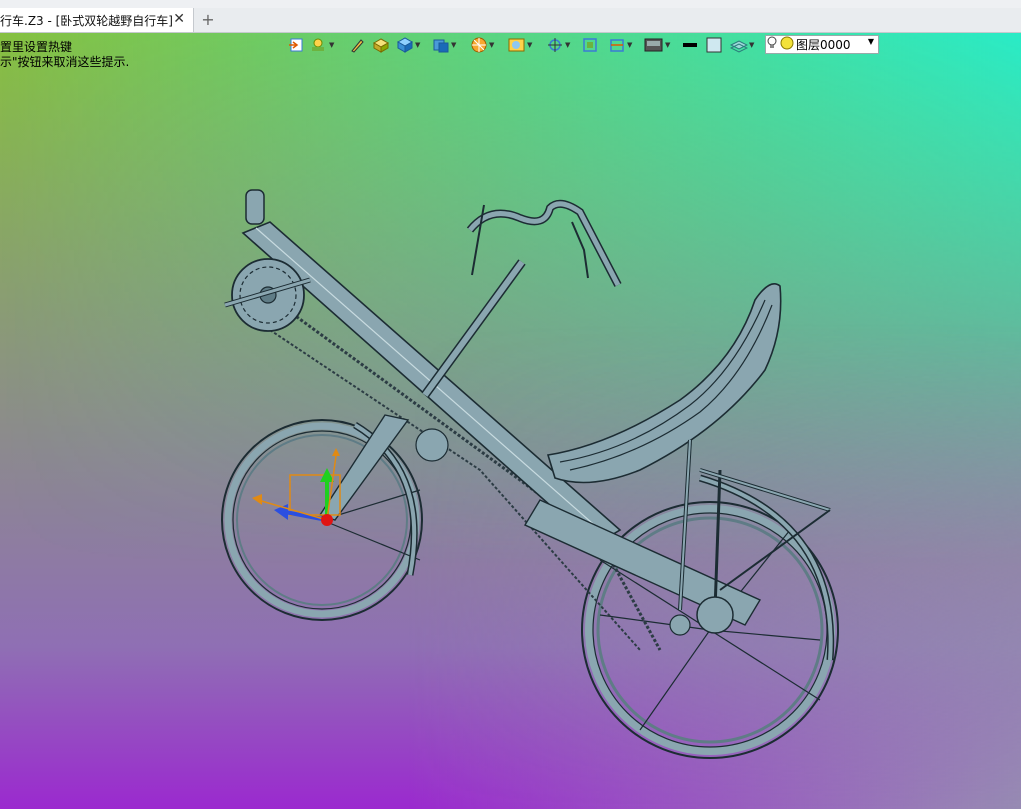 This screenshot has height=809, width=1021. Describe the element at coordinates (520, 45) in the screenshot. I see `shade-icon: ▼` at that location.